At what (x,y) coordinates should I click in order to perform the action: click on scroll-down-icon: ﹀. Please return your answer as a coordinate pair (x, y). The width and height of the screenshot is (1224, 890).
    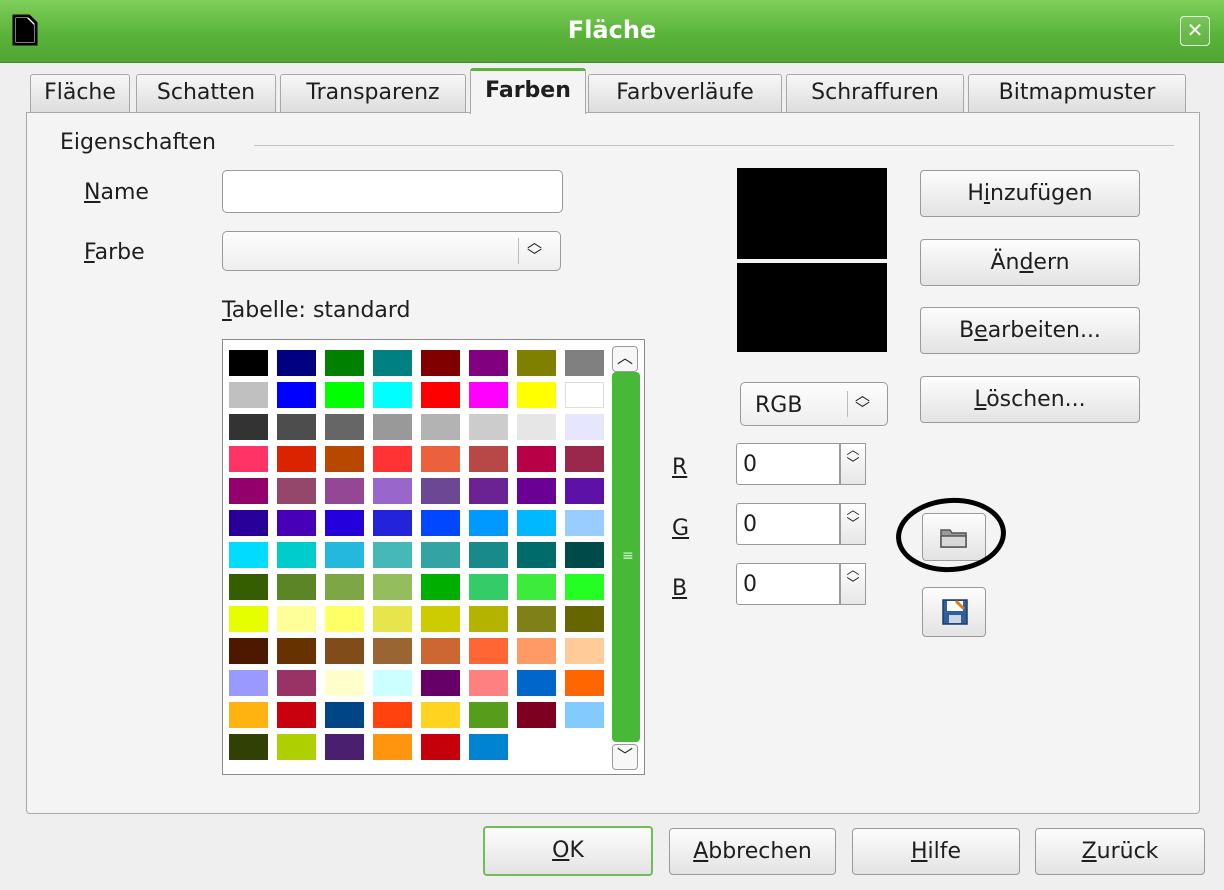
    Looking at the image, I should click on (625, 757).